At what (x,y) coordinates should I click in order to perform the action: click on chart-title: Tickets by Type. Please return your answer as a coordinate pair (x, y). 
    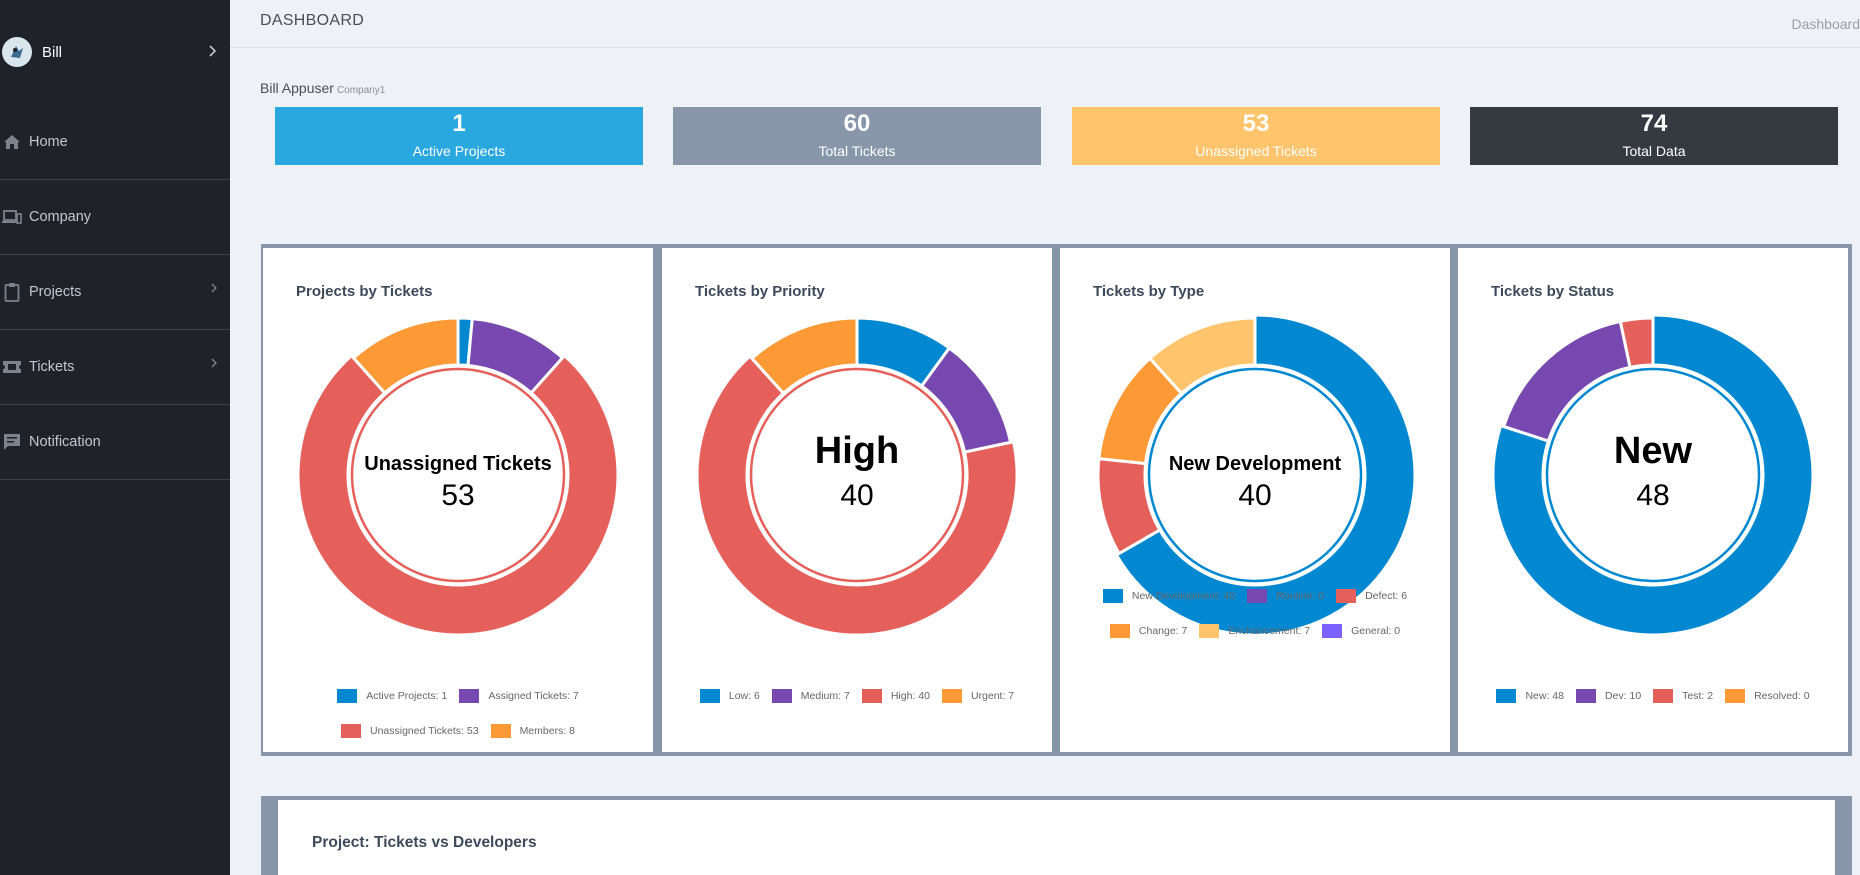
    Looking at the image, I should click on (1149, 291).